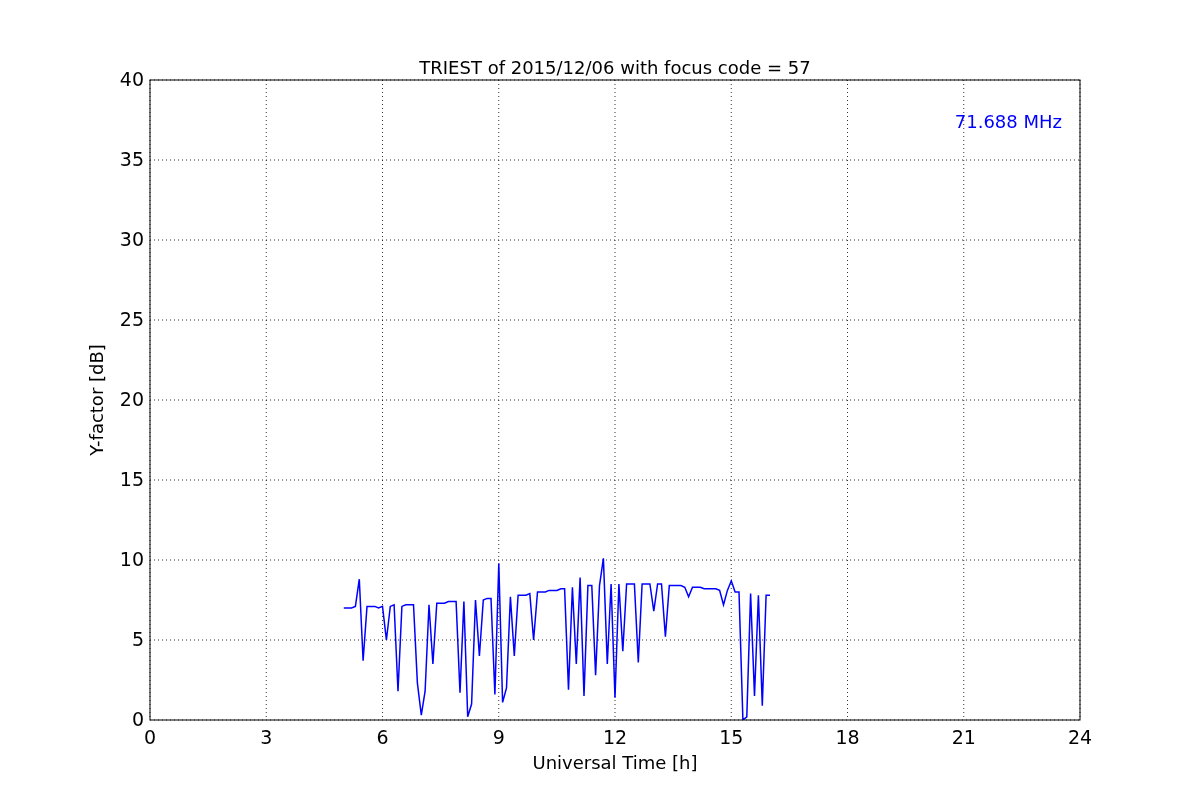 The image size is (1200, 800). Describe the element at coordinates (963, 737) in the screenshot. I see `x-tick-label: 21` at that location.